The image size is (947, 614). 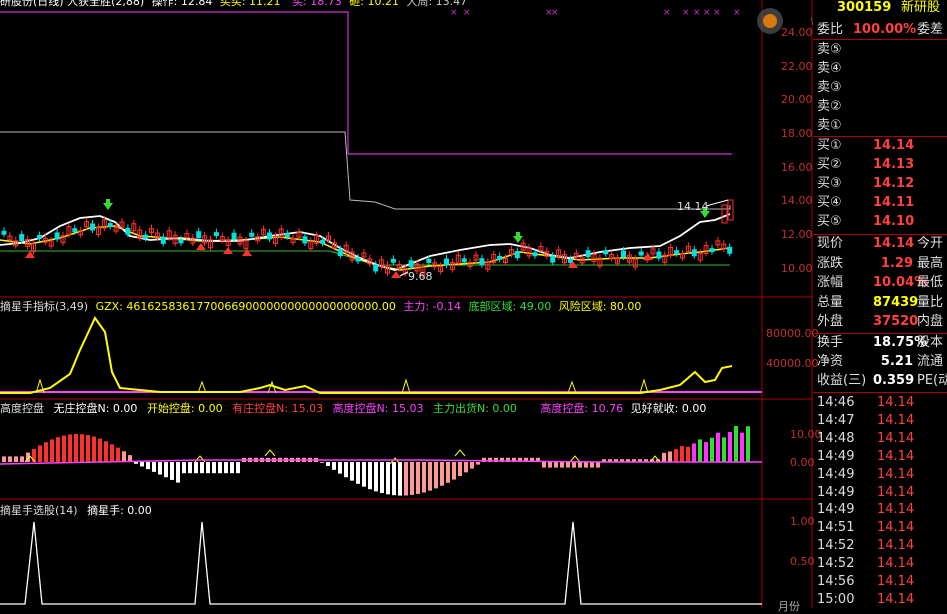 I want to click on buy-level: 买① 14.14, so click(x=880, y=146).